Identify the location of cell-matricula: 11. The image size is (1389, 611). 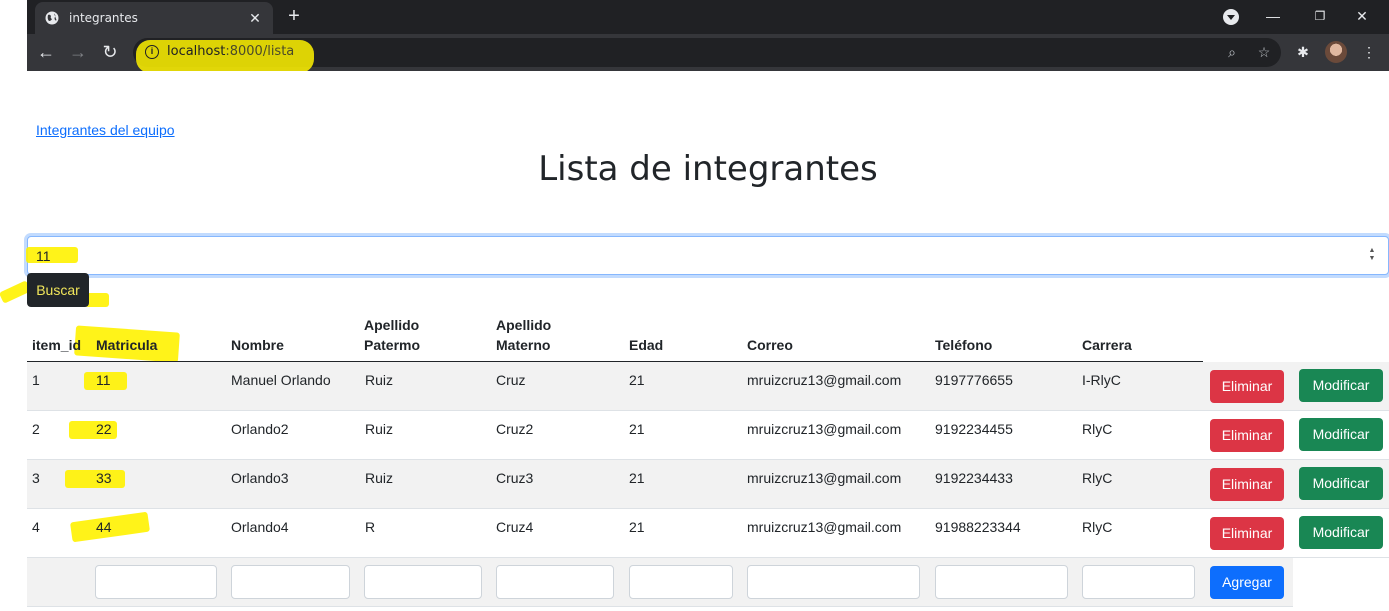
(103, 380).